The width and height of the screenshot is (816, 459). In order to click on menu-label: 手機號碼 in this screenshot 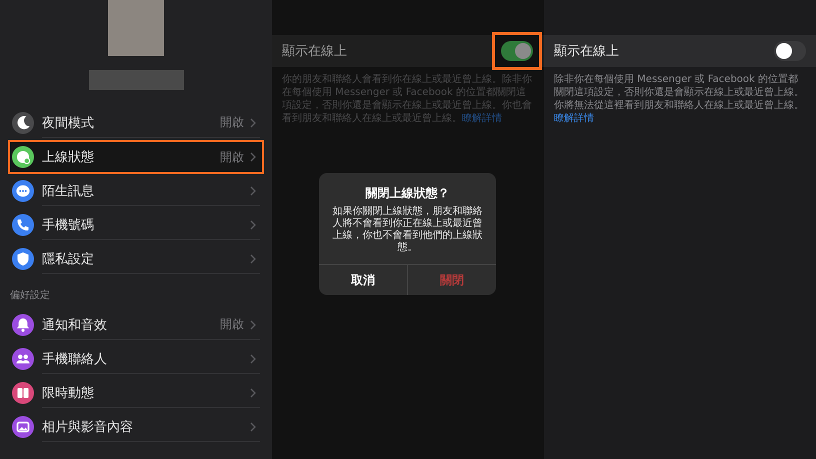, I will do `click(68, 225)`.